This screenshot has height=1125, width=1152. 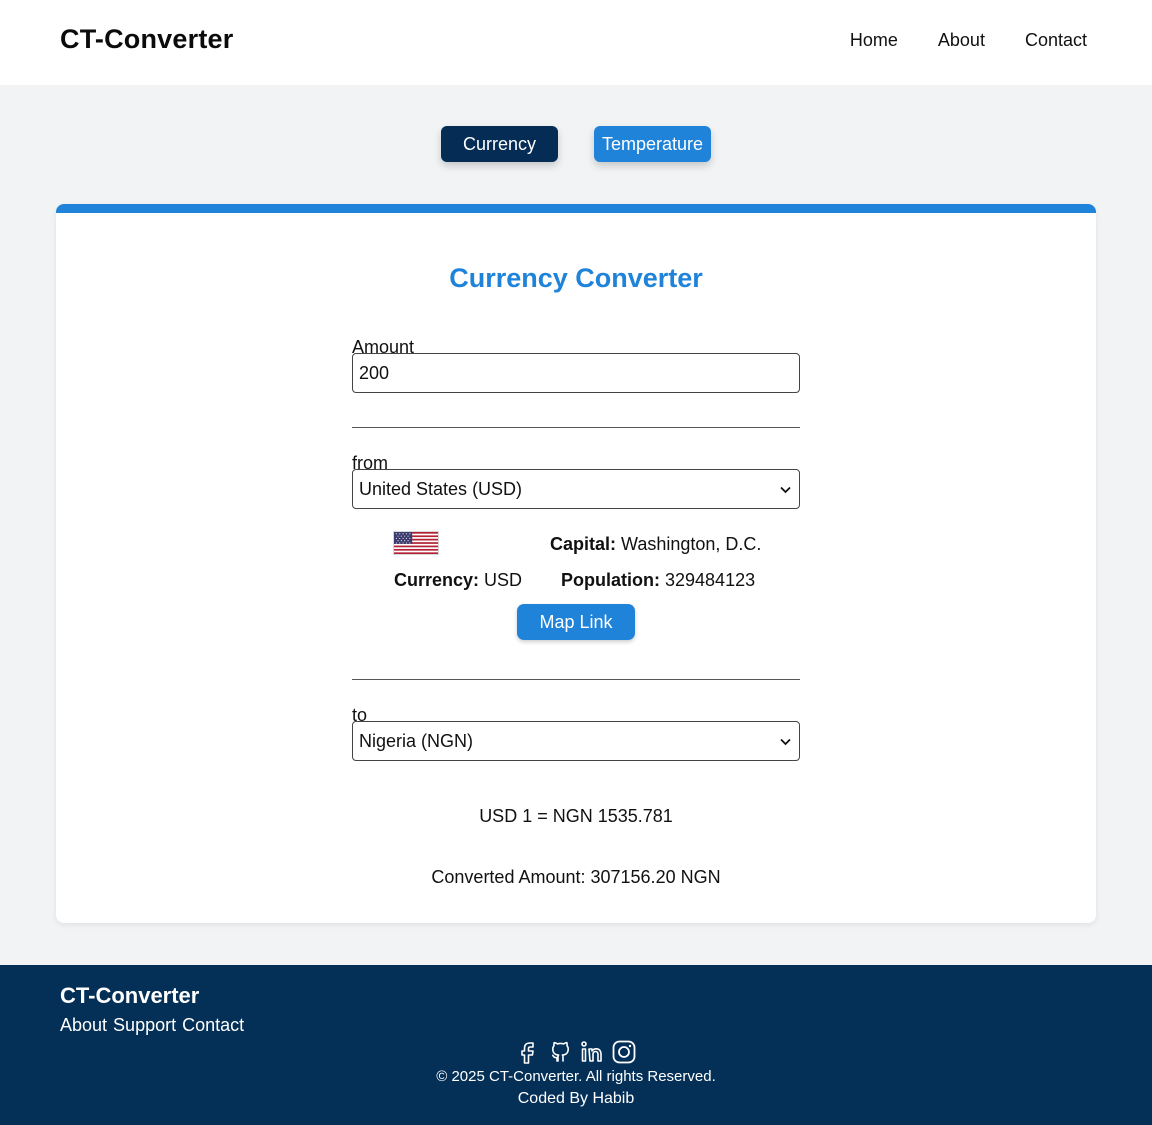 I want to click on footer-contact-link: Contact, so click(x=213, y=1025).